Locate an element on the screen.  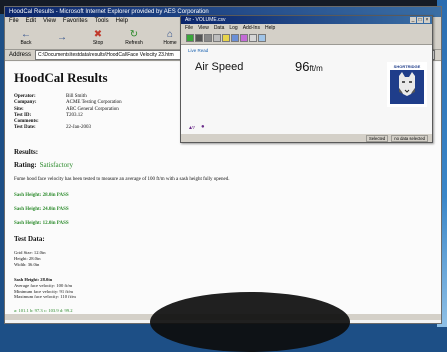
stop-icon is located at coordinates (199, 38).